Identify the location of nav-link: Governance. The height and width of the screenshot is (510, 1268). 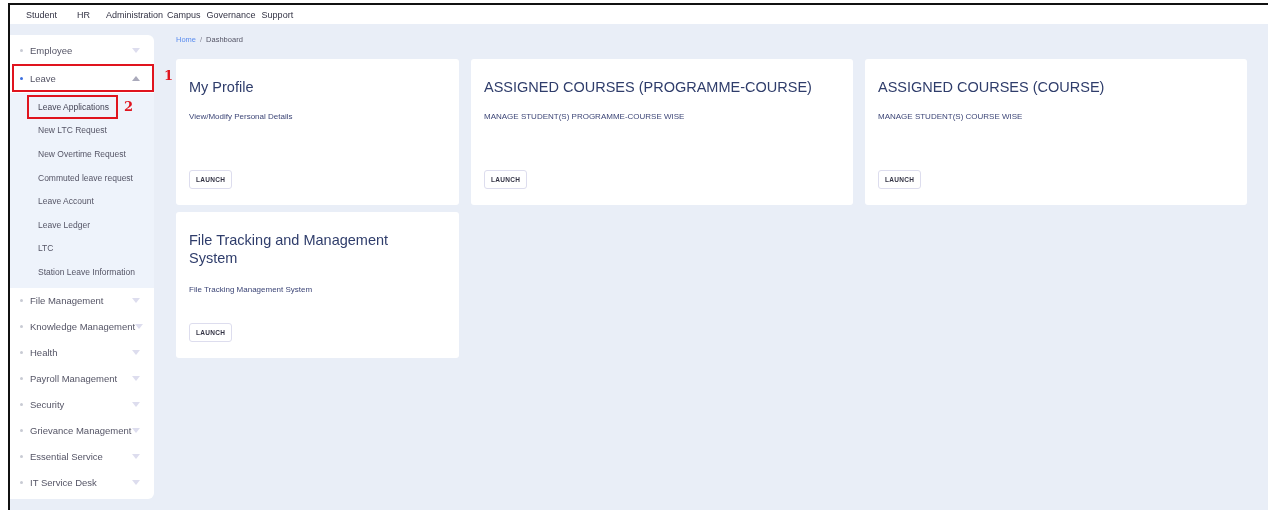
(231, 14).